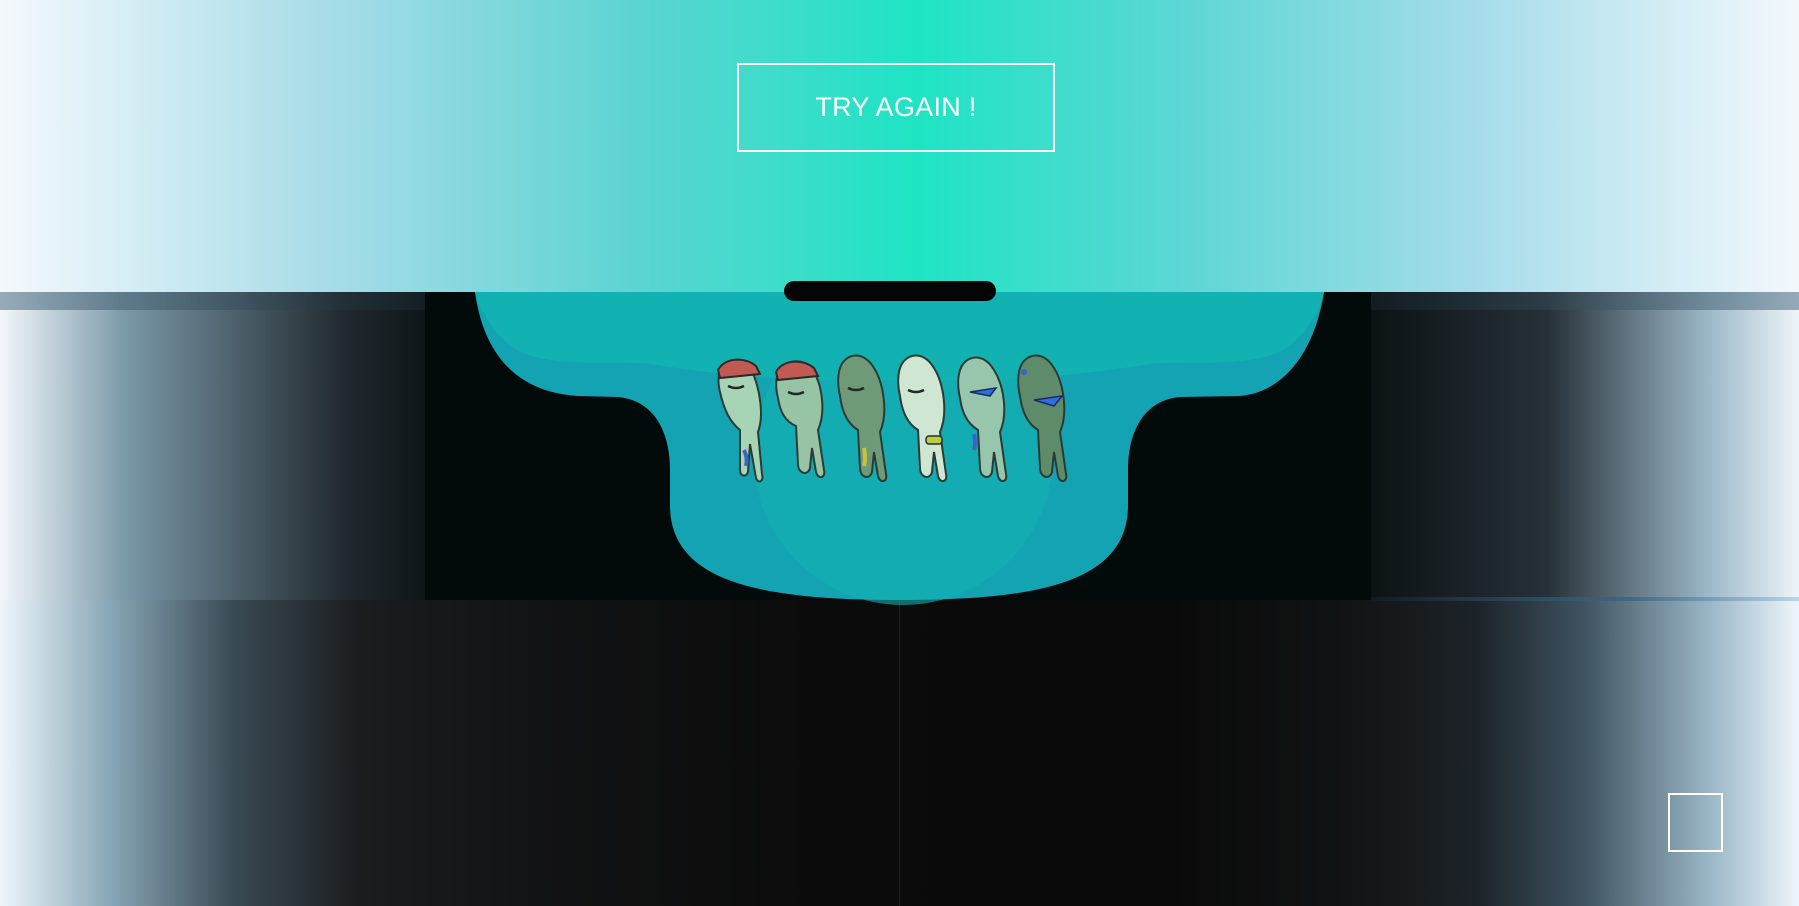 Image resolution: width=1799 pixels, height=906 pixels. Describe the element at coordinates (890, 291) in the screenshot. I see `slot-bar-icon` at that location.